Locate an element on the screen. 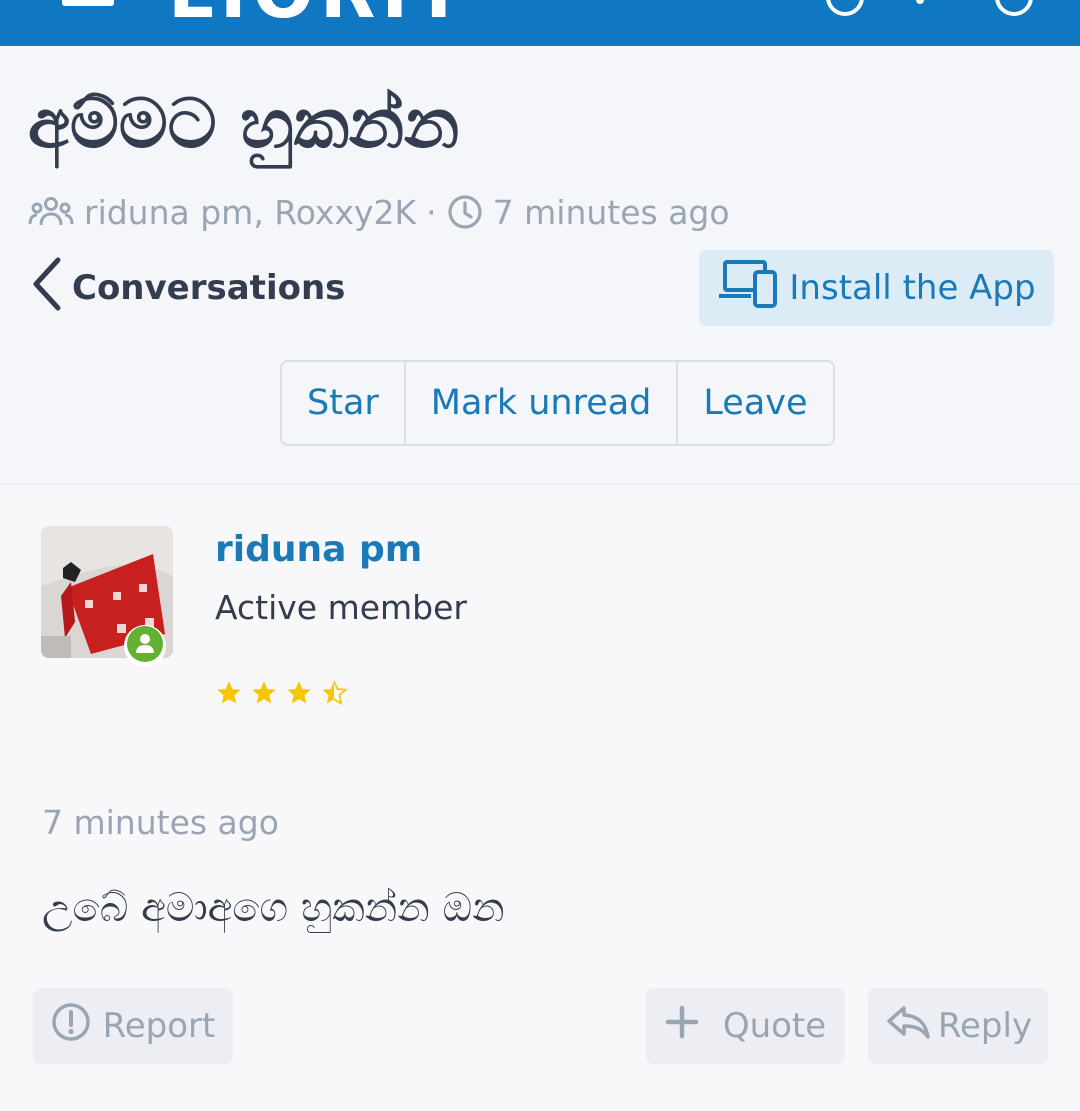  reply-label: Reply is located at coordinates (985, 1026).